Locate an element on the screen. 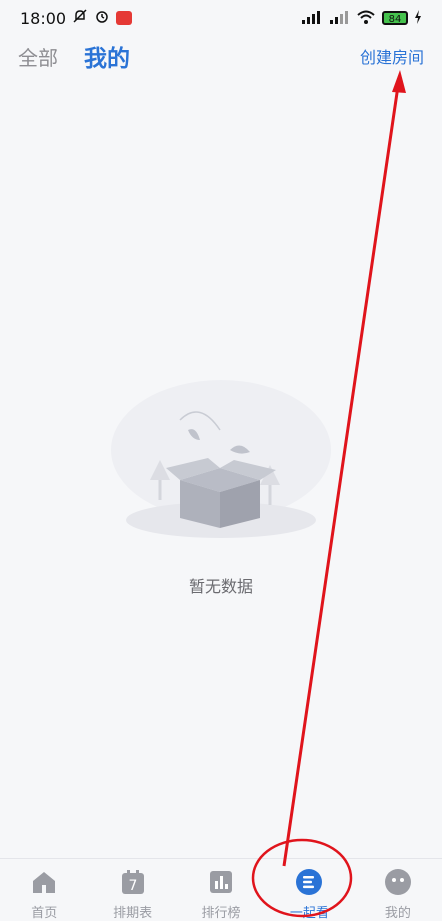 This screenshot has height=921, width=442. create-room-button: 创建房间 is located at coordinates (392, 56).